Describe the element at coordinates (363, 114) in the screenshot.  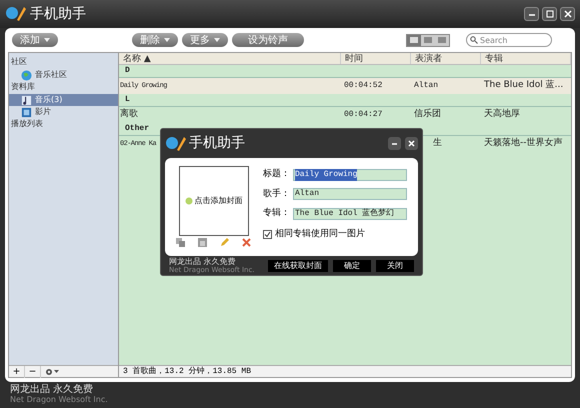
I see `table-cell: 00:04:27` at that location.